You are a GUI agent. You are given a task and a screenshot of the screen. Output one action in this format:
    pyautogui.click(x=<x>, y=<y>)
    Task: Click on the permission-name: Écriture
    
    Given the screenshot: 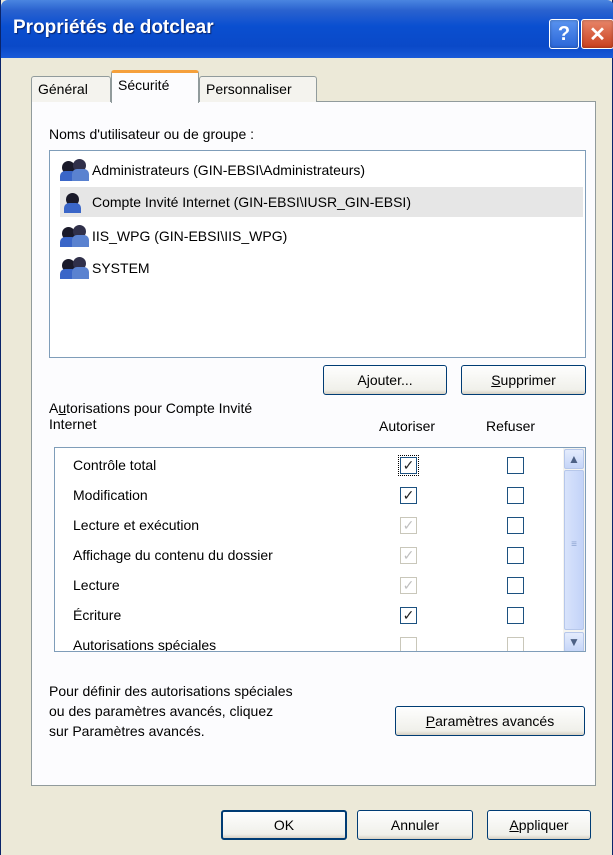 What is the action you would take?
    pyautogui.click(x=97, y=615)
    